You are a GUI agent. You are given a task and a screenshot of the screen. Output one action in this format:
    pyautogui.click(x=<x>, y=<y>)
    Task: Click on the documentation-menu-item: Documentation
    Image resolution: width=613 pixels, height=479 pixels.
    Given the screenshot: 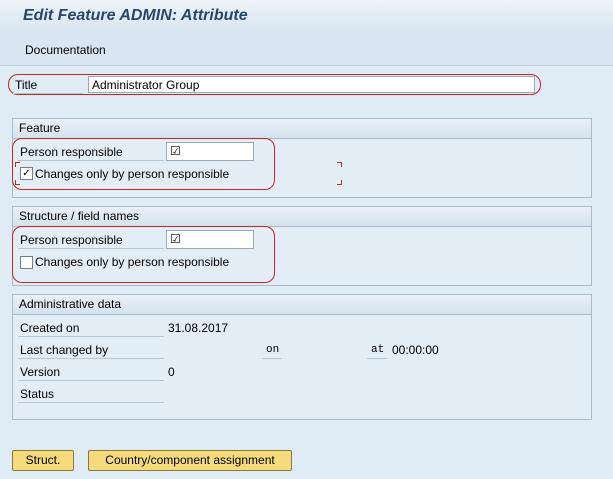 What is the action you would take?
    pyautogui.click(x=65, y=50)
    